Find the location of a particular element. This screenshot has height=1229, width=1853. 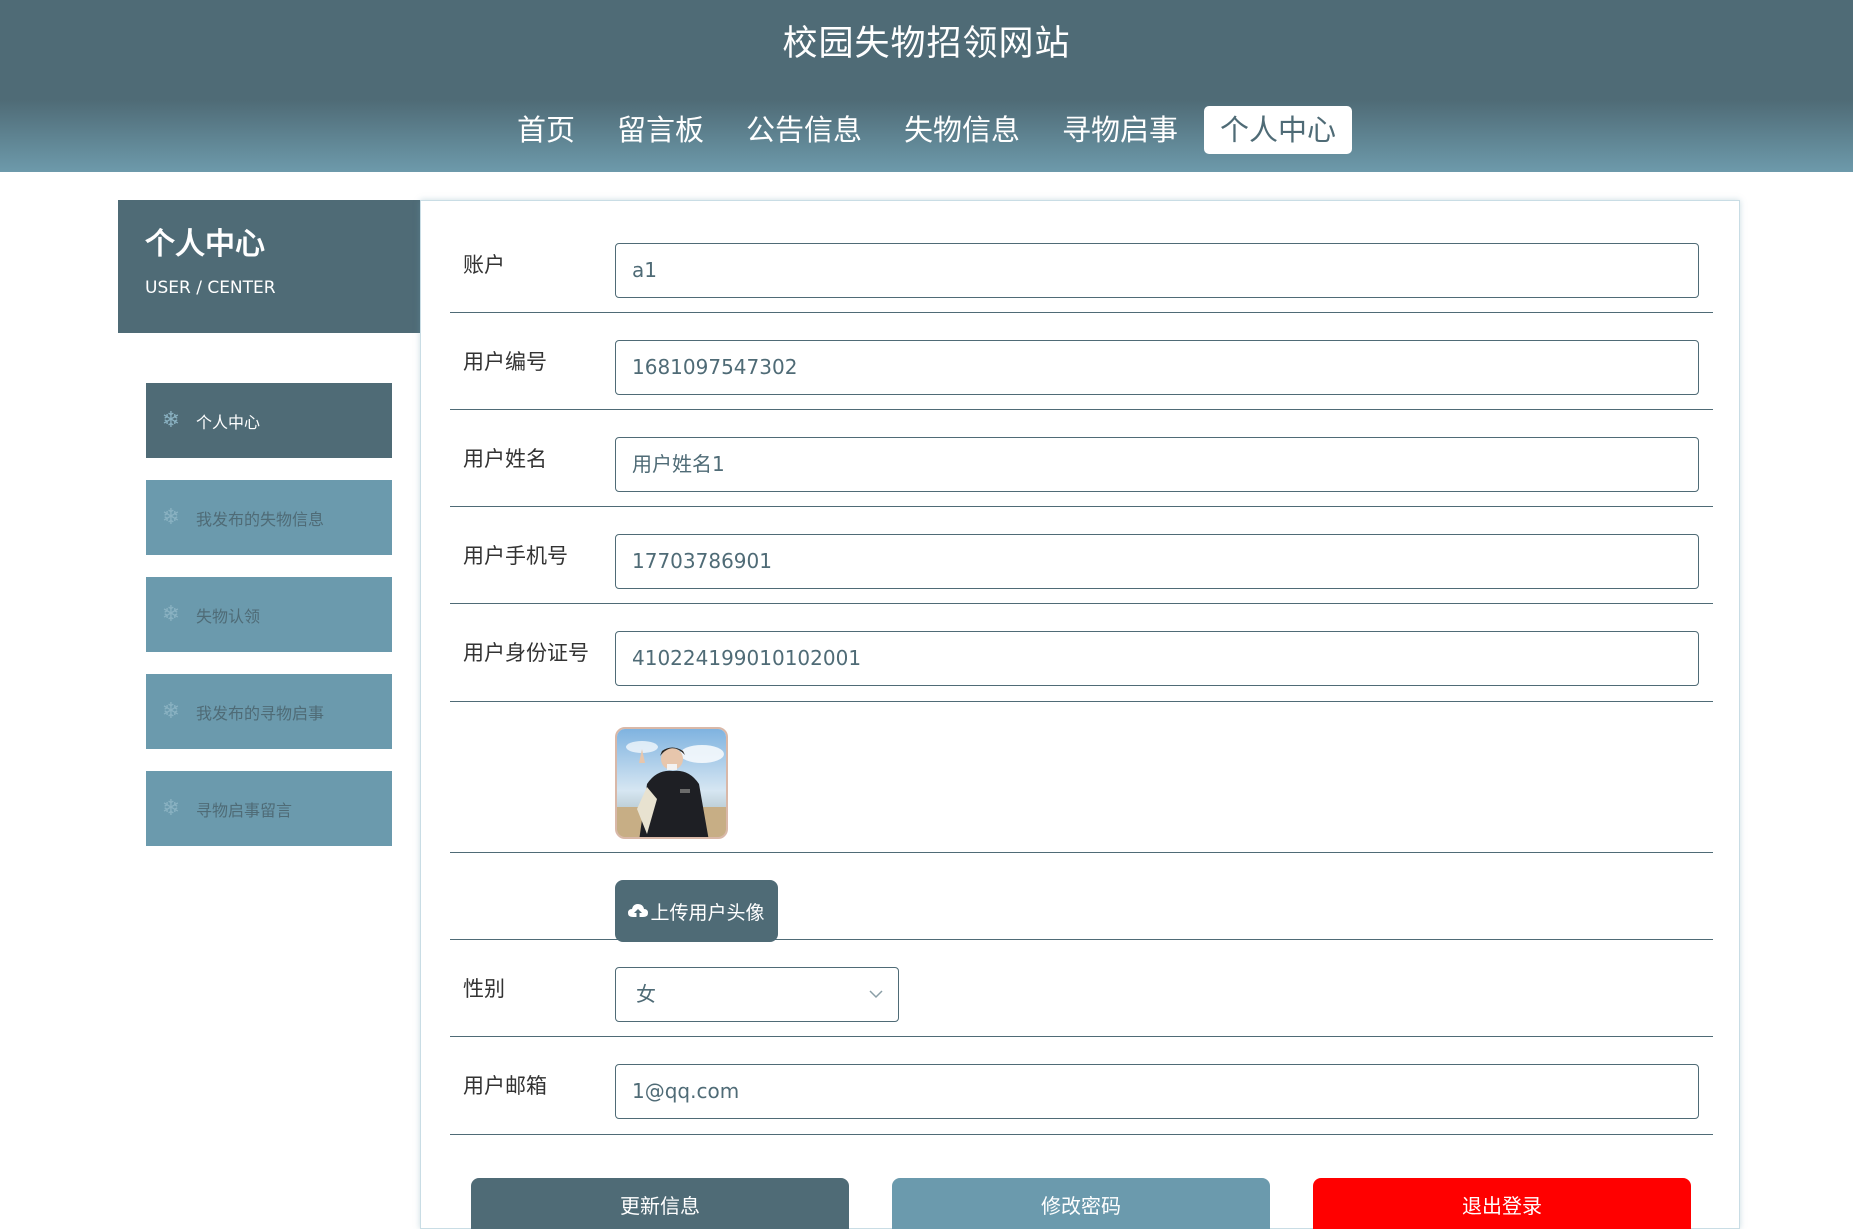

update-info-button: 更新信息 is located at coordinates (660, 1203).